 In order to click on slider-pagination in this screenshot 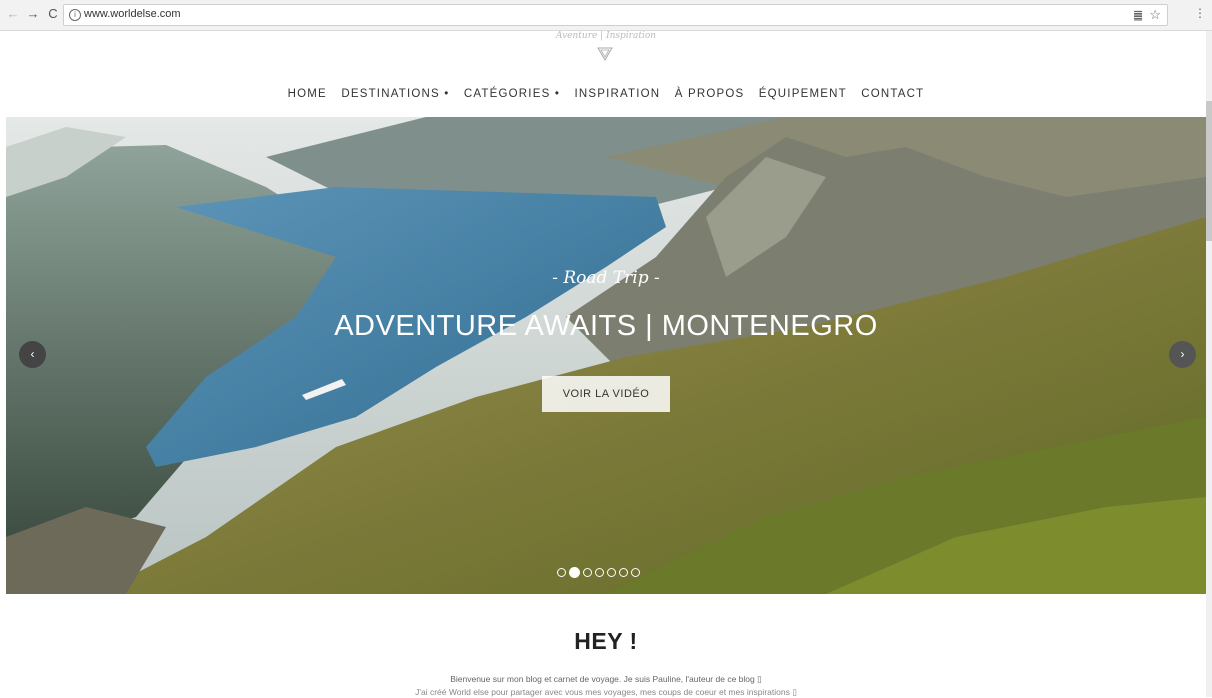, I will do `click(607, 573)`.